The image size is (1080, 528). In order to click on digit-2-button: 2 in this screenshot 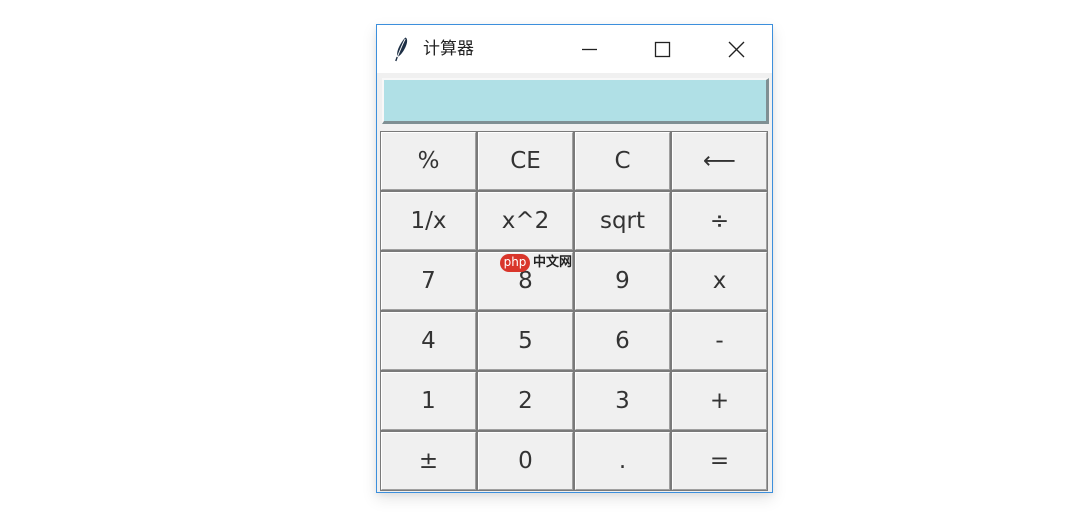, I will do `click(525, 401)`.